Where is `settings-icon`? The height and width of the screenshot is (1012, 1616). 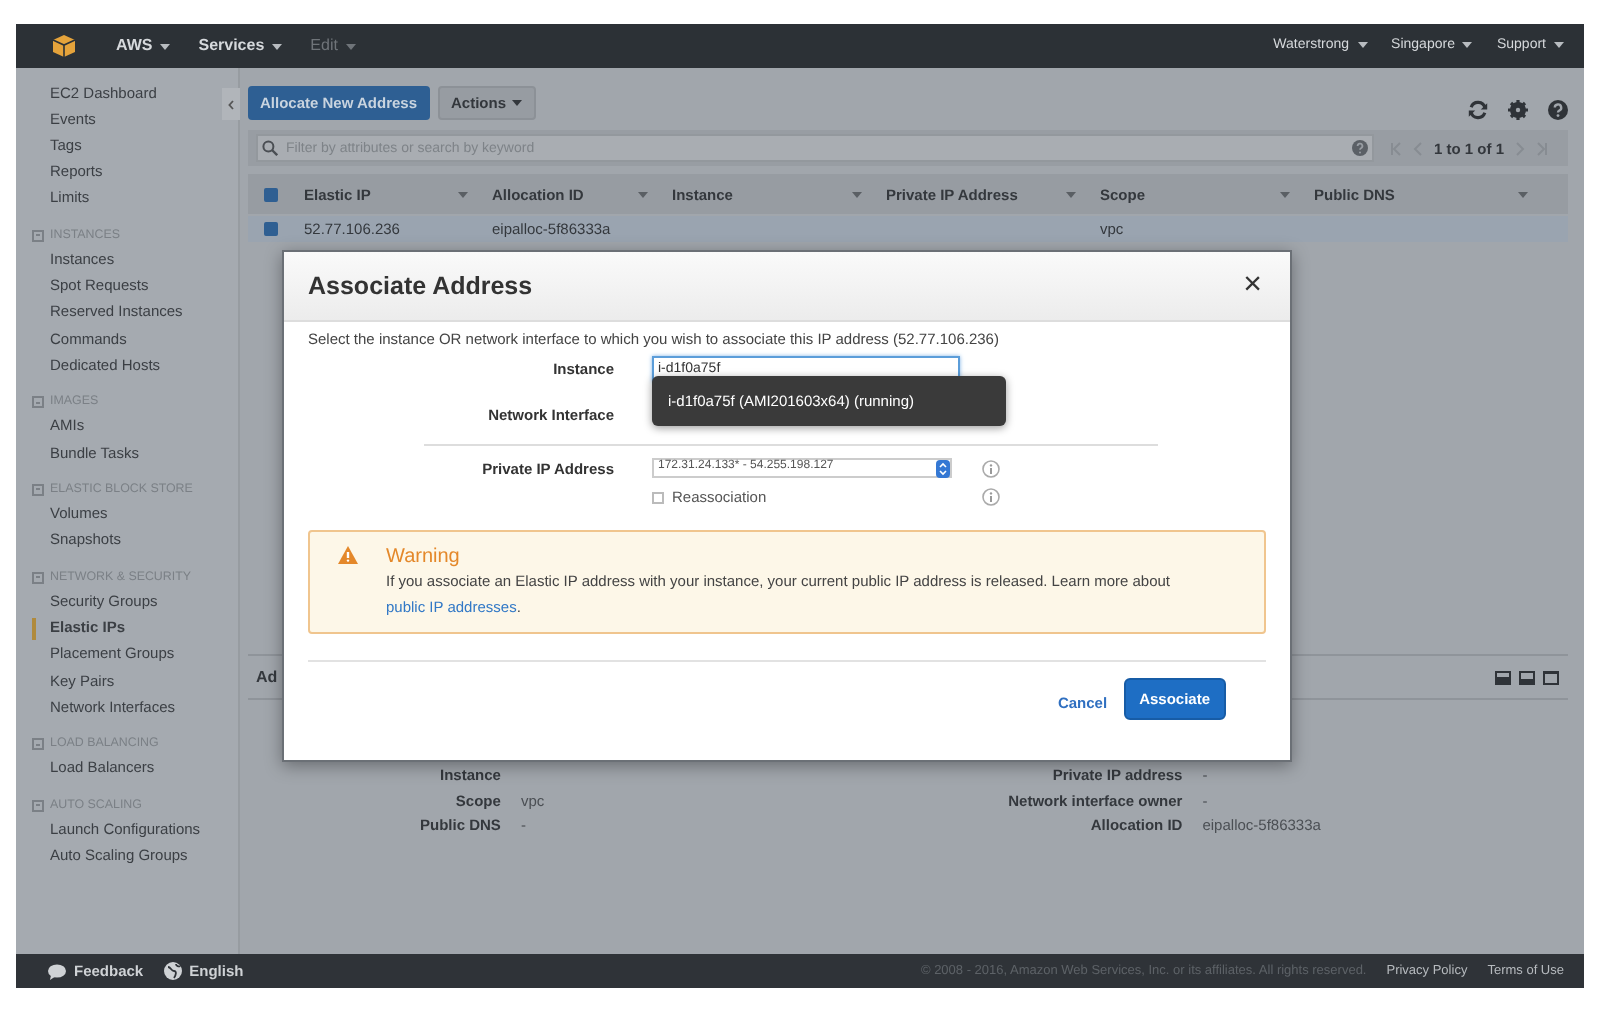
settings-icon is located at coordinates (1518, 110).